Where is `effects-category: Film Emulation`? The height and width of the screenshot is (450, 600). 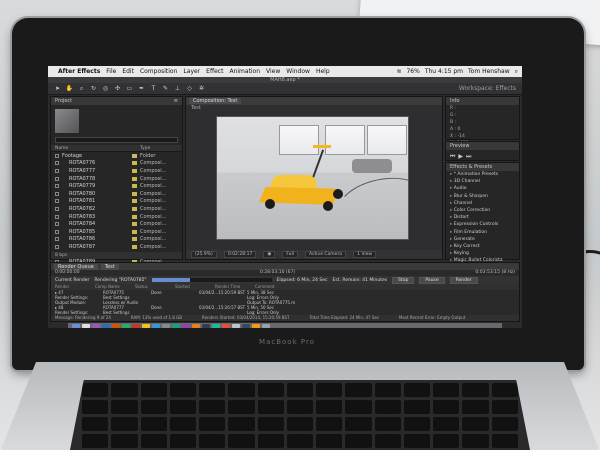
effects-category: Film Emulation is located at coordinates (482, 232).